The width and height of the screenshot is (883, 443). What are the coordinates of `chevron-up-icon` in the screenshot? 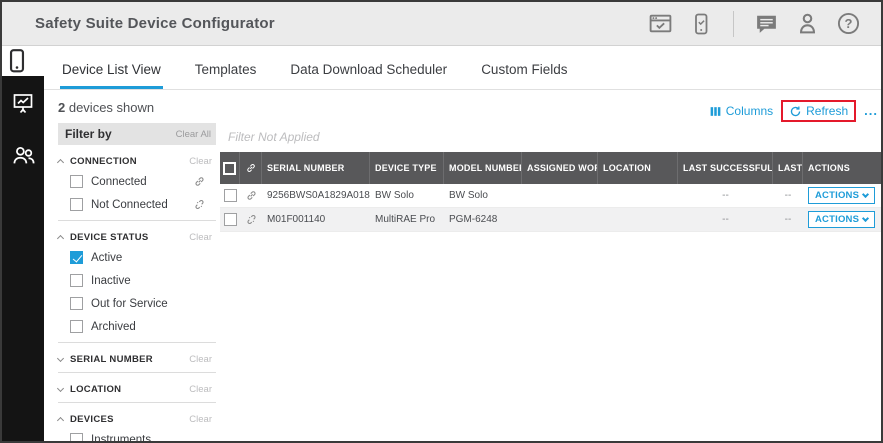 It's located at (60, 420).